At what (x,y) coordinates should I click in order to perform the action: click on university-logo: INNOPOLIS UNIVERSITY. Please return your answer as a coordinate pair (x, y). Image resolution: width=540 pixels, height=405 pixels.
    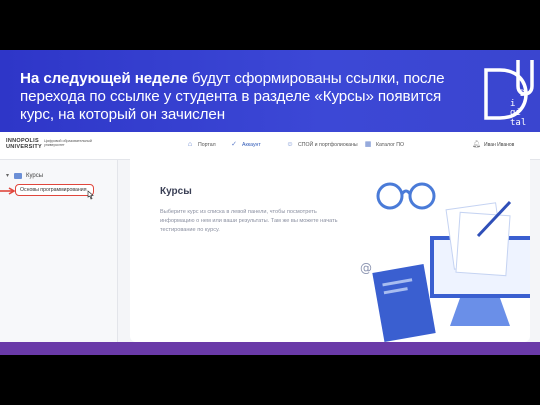
    Looking at the image, I should click on (24, 146).